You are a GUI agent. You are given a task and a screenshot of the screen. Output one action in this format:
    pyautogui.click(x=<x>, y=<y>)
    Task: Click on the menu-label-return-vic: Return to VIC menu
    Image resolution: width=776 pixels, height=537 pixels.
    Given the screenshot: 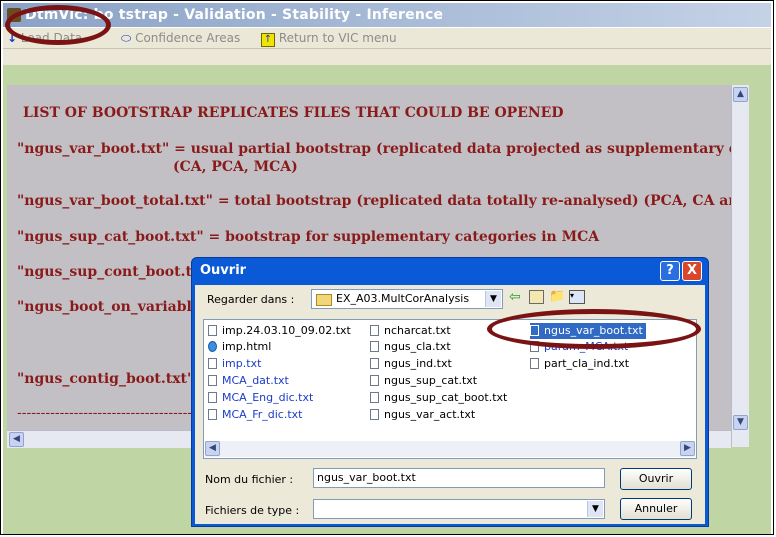 What is the action you would take?
    pyautogui.click(x=337, y=38)
    